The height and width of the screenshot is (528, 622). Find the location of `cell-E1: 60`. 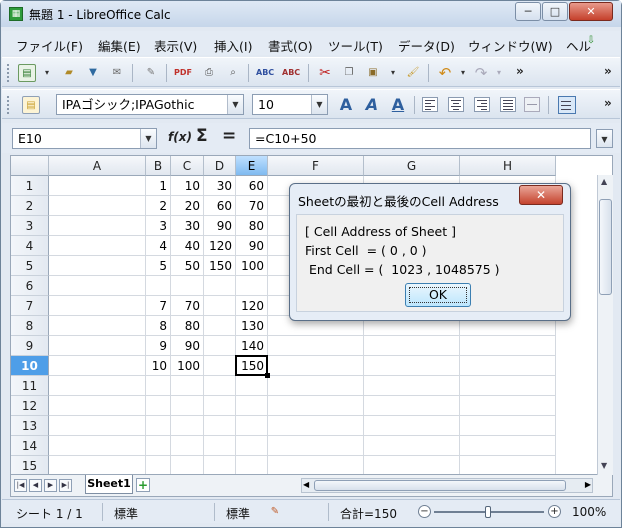

cell-E1: 60 is located at coordinates (252, 186).